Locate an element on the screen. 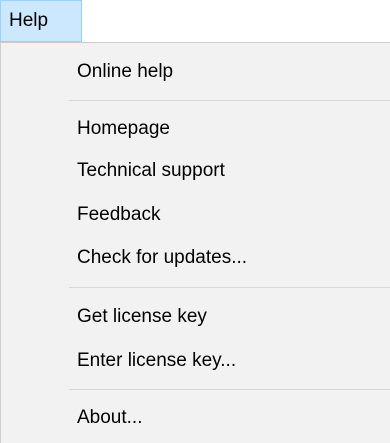 This screenshot has height=443, width=390. menu-item-technical-support: Technical support is located at coordinates (233, 171).